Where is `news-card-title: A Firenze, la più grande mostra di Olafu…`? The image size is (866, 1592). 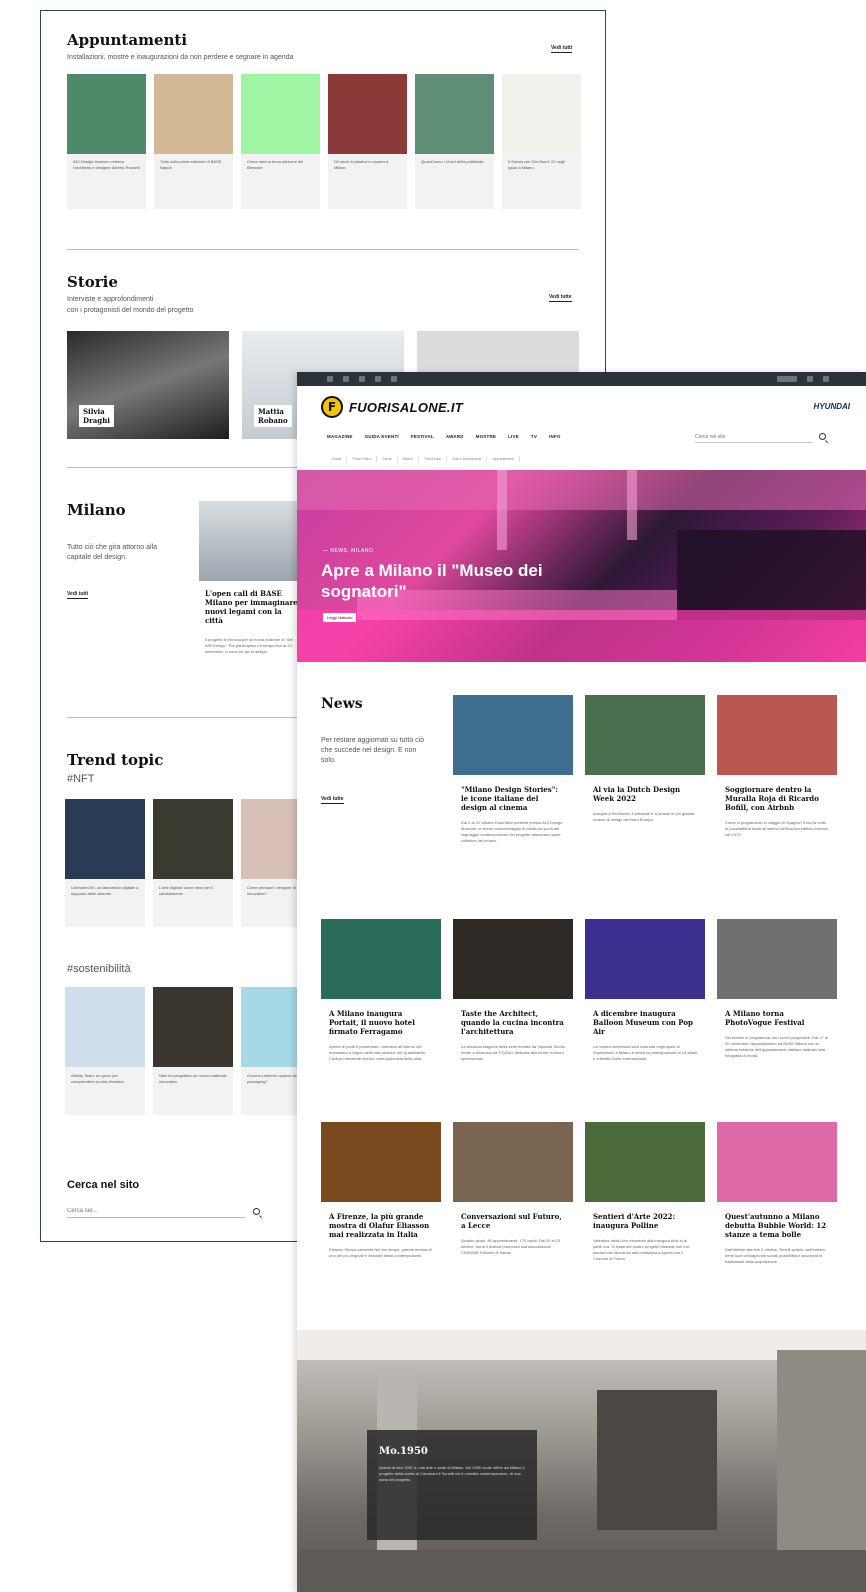 news-card-title: A Firenze, la più grande mostra di Olafu… is located at coordinates (381, 1225).